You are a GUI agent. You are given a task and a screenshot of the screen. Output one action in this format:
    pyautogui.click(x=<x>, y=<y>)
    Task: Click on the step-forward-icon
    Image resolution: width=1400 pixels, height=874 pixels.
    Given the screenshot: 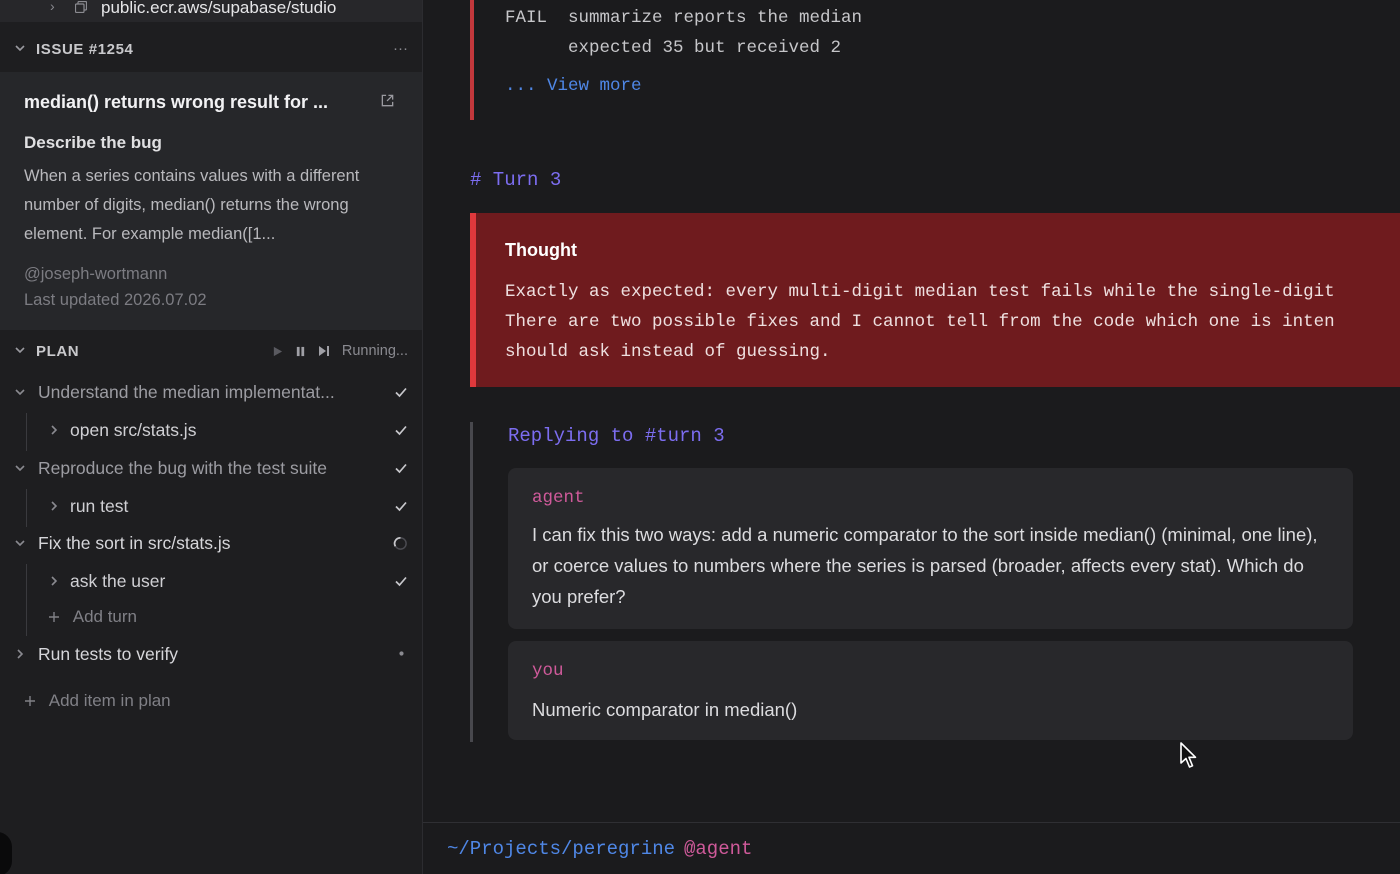 What is the action you would take?
    pyautogui.click(x=324, y=351)
    